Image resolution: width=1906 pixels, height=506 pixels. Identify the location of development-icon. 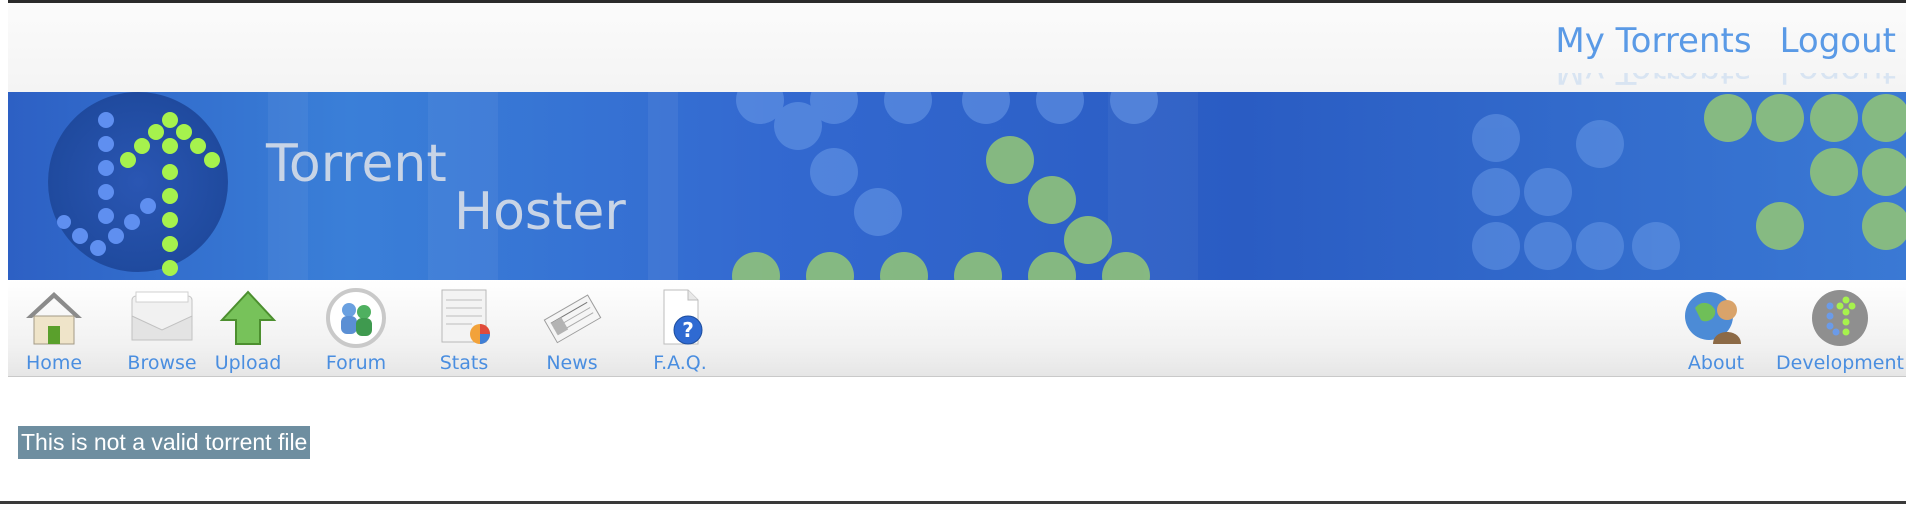
(1840, 318).